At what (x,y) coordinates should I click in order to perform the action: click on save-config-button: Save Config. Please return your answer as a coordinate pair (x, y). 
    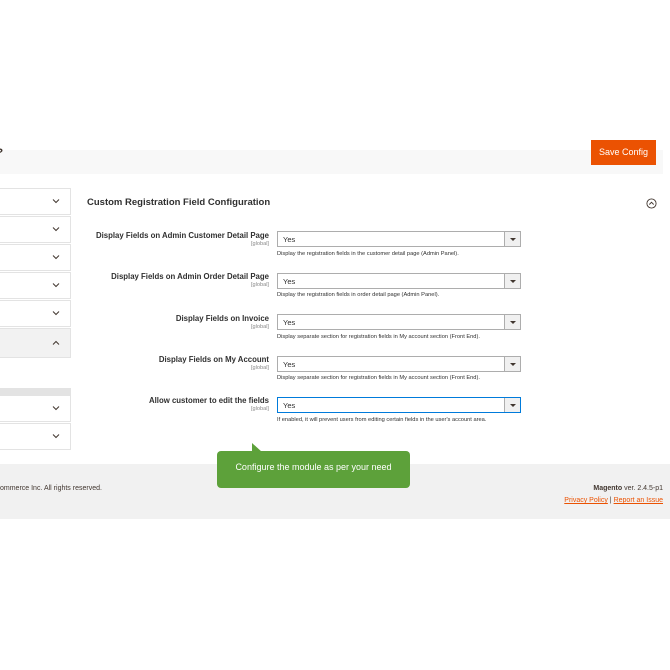
    Looking at the image, I should click on (623, 152).